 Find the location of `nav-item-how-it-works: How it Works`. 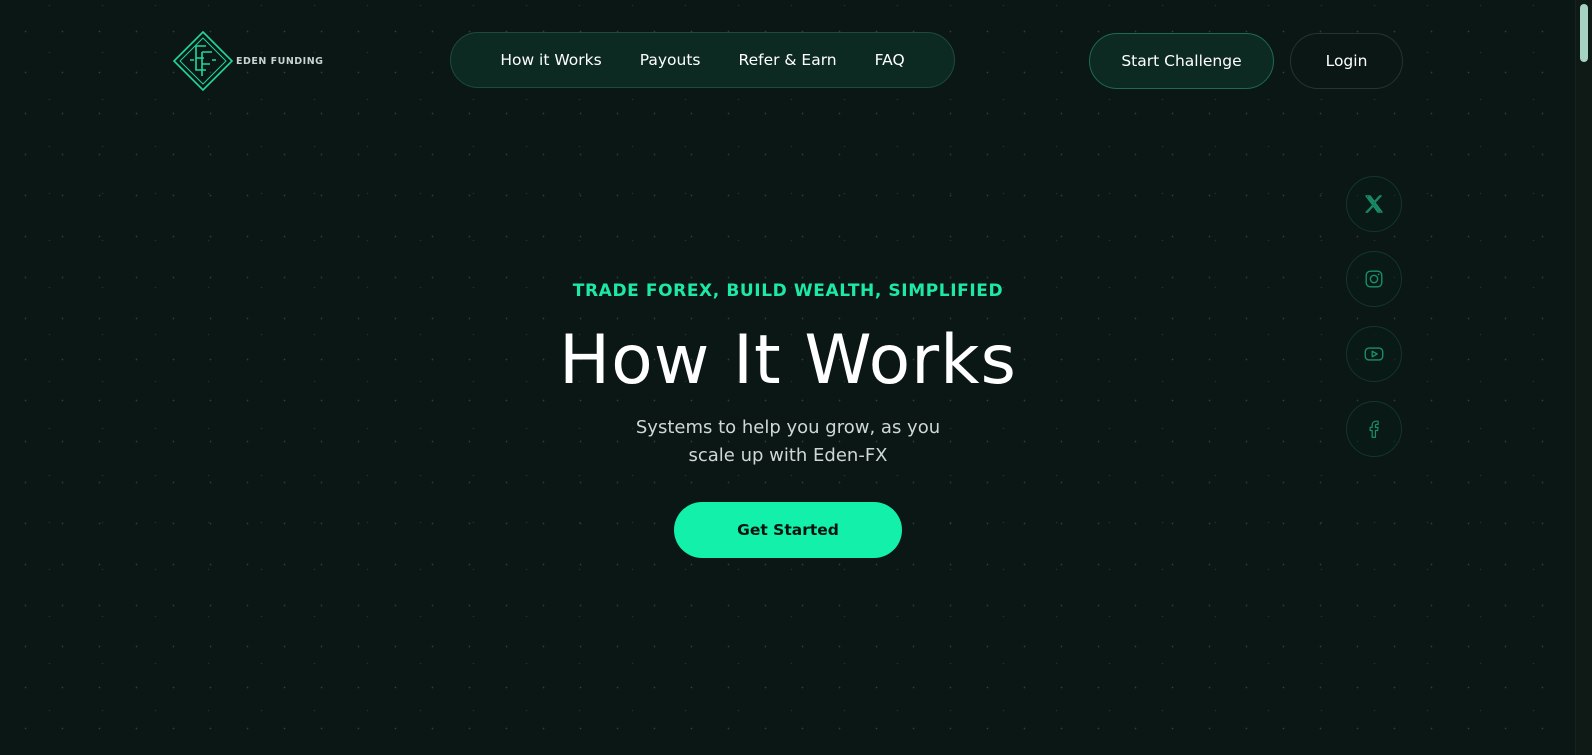

nav-item-how-it-works: How it Works is located at coordinates (550, 60).